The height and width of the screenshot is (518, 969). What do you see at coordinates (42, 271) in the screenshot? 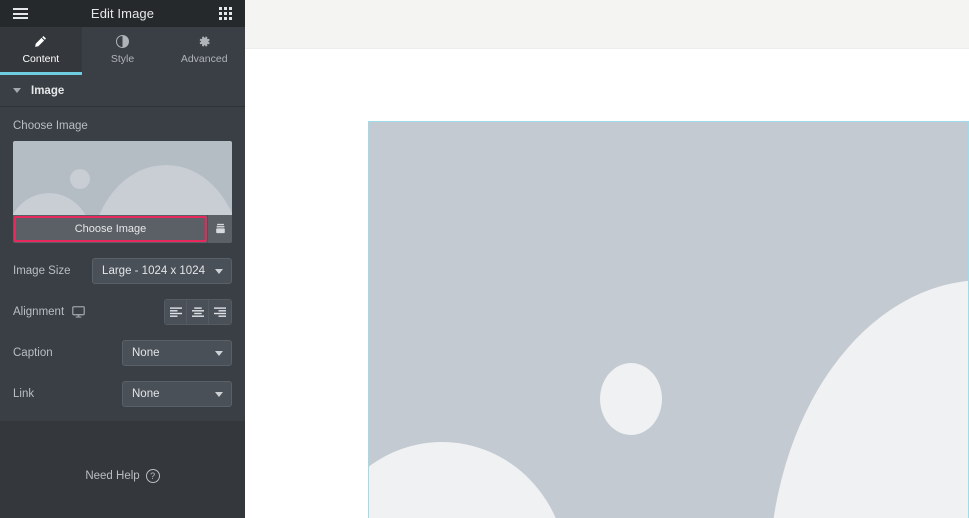
I see `image-size-label: Image Size` at bounding box center [42, 271].